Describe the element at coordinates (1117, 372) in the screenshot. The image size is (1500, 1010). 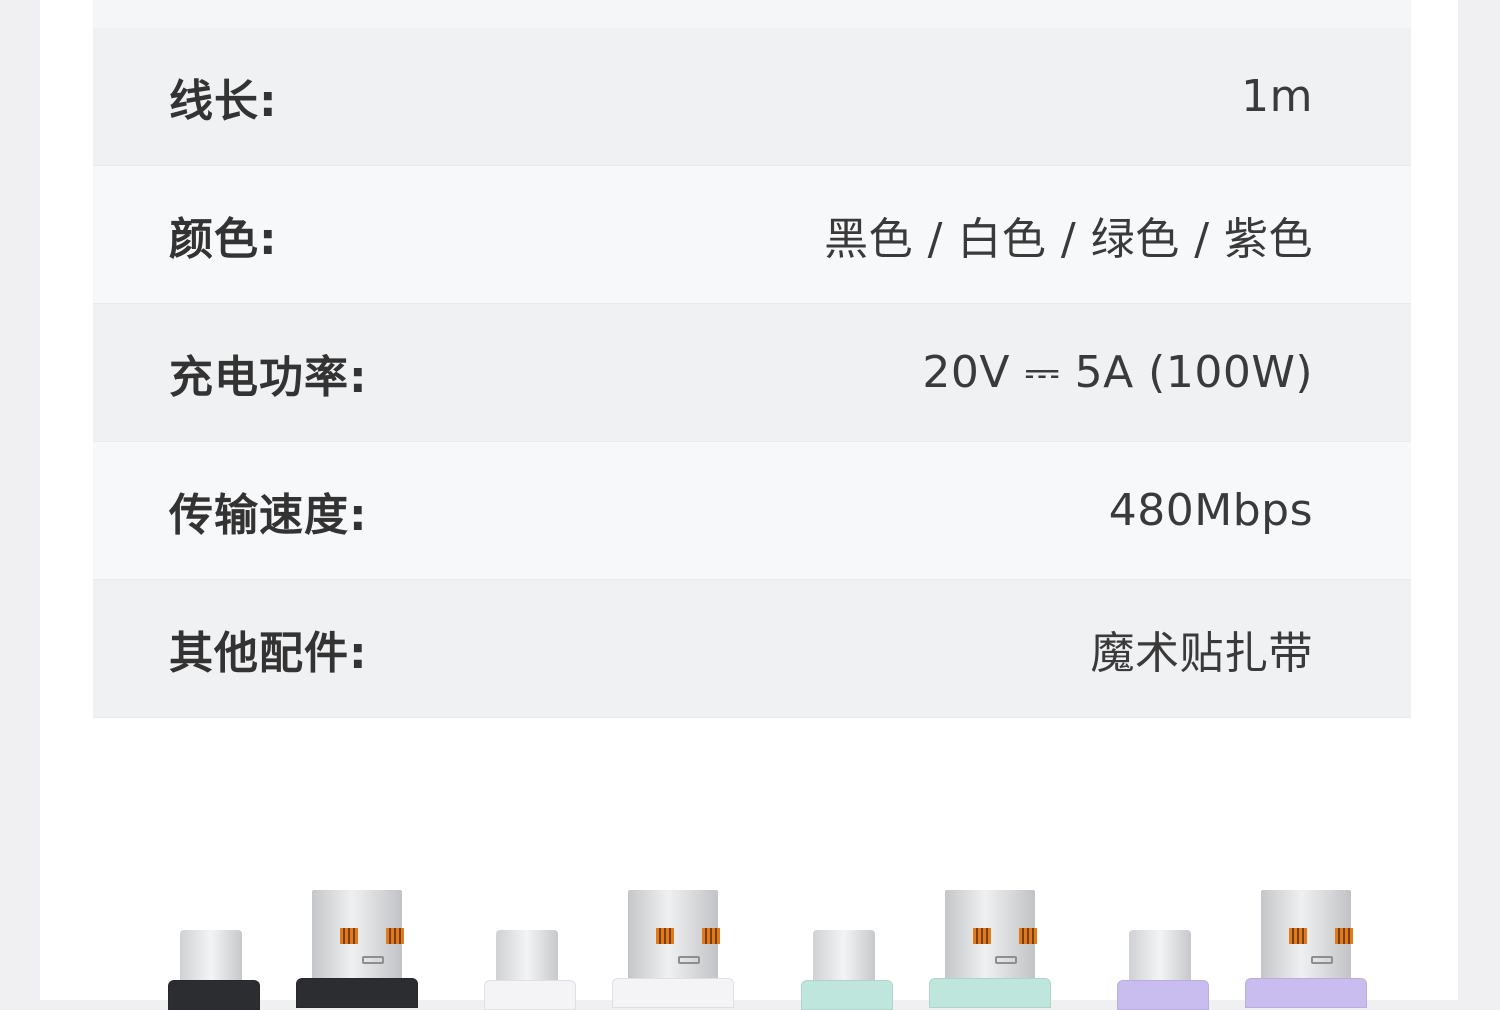
I see `spec-value: 20V ⎓ 5A (100W)` at that location.